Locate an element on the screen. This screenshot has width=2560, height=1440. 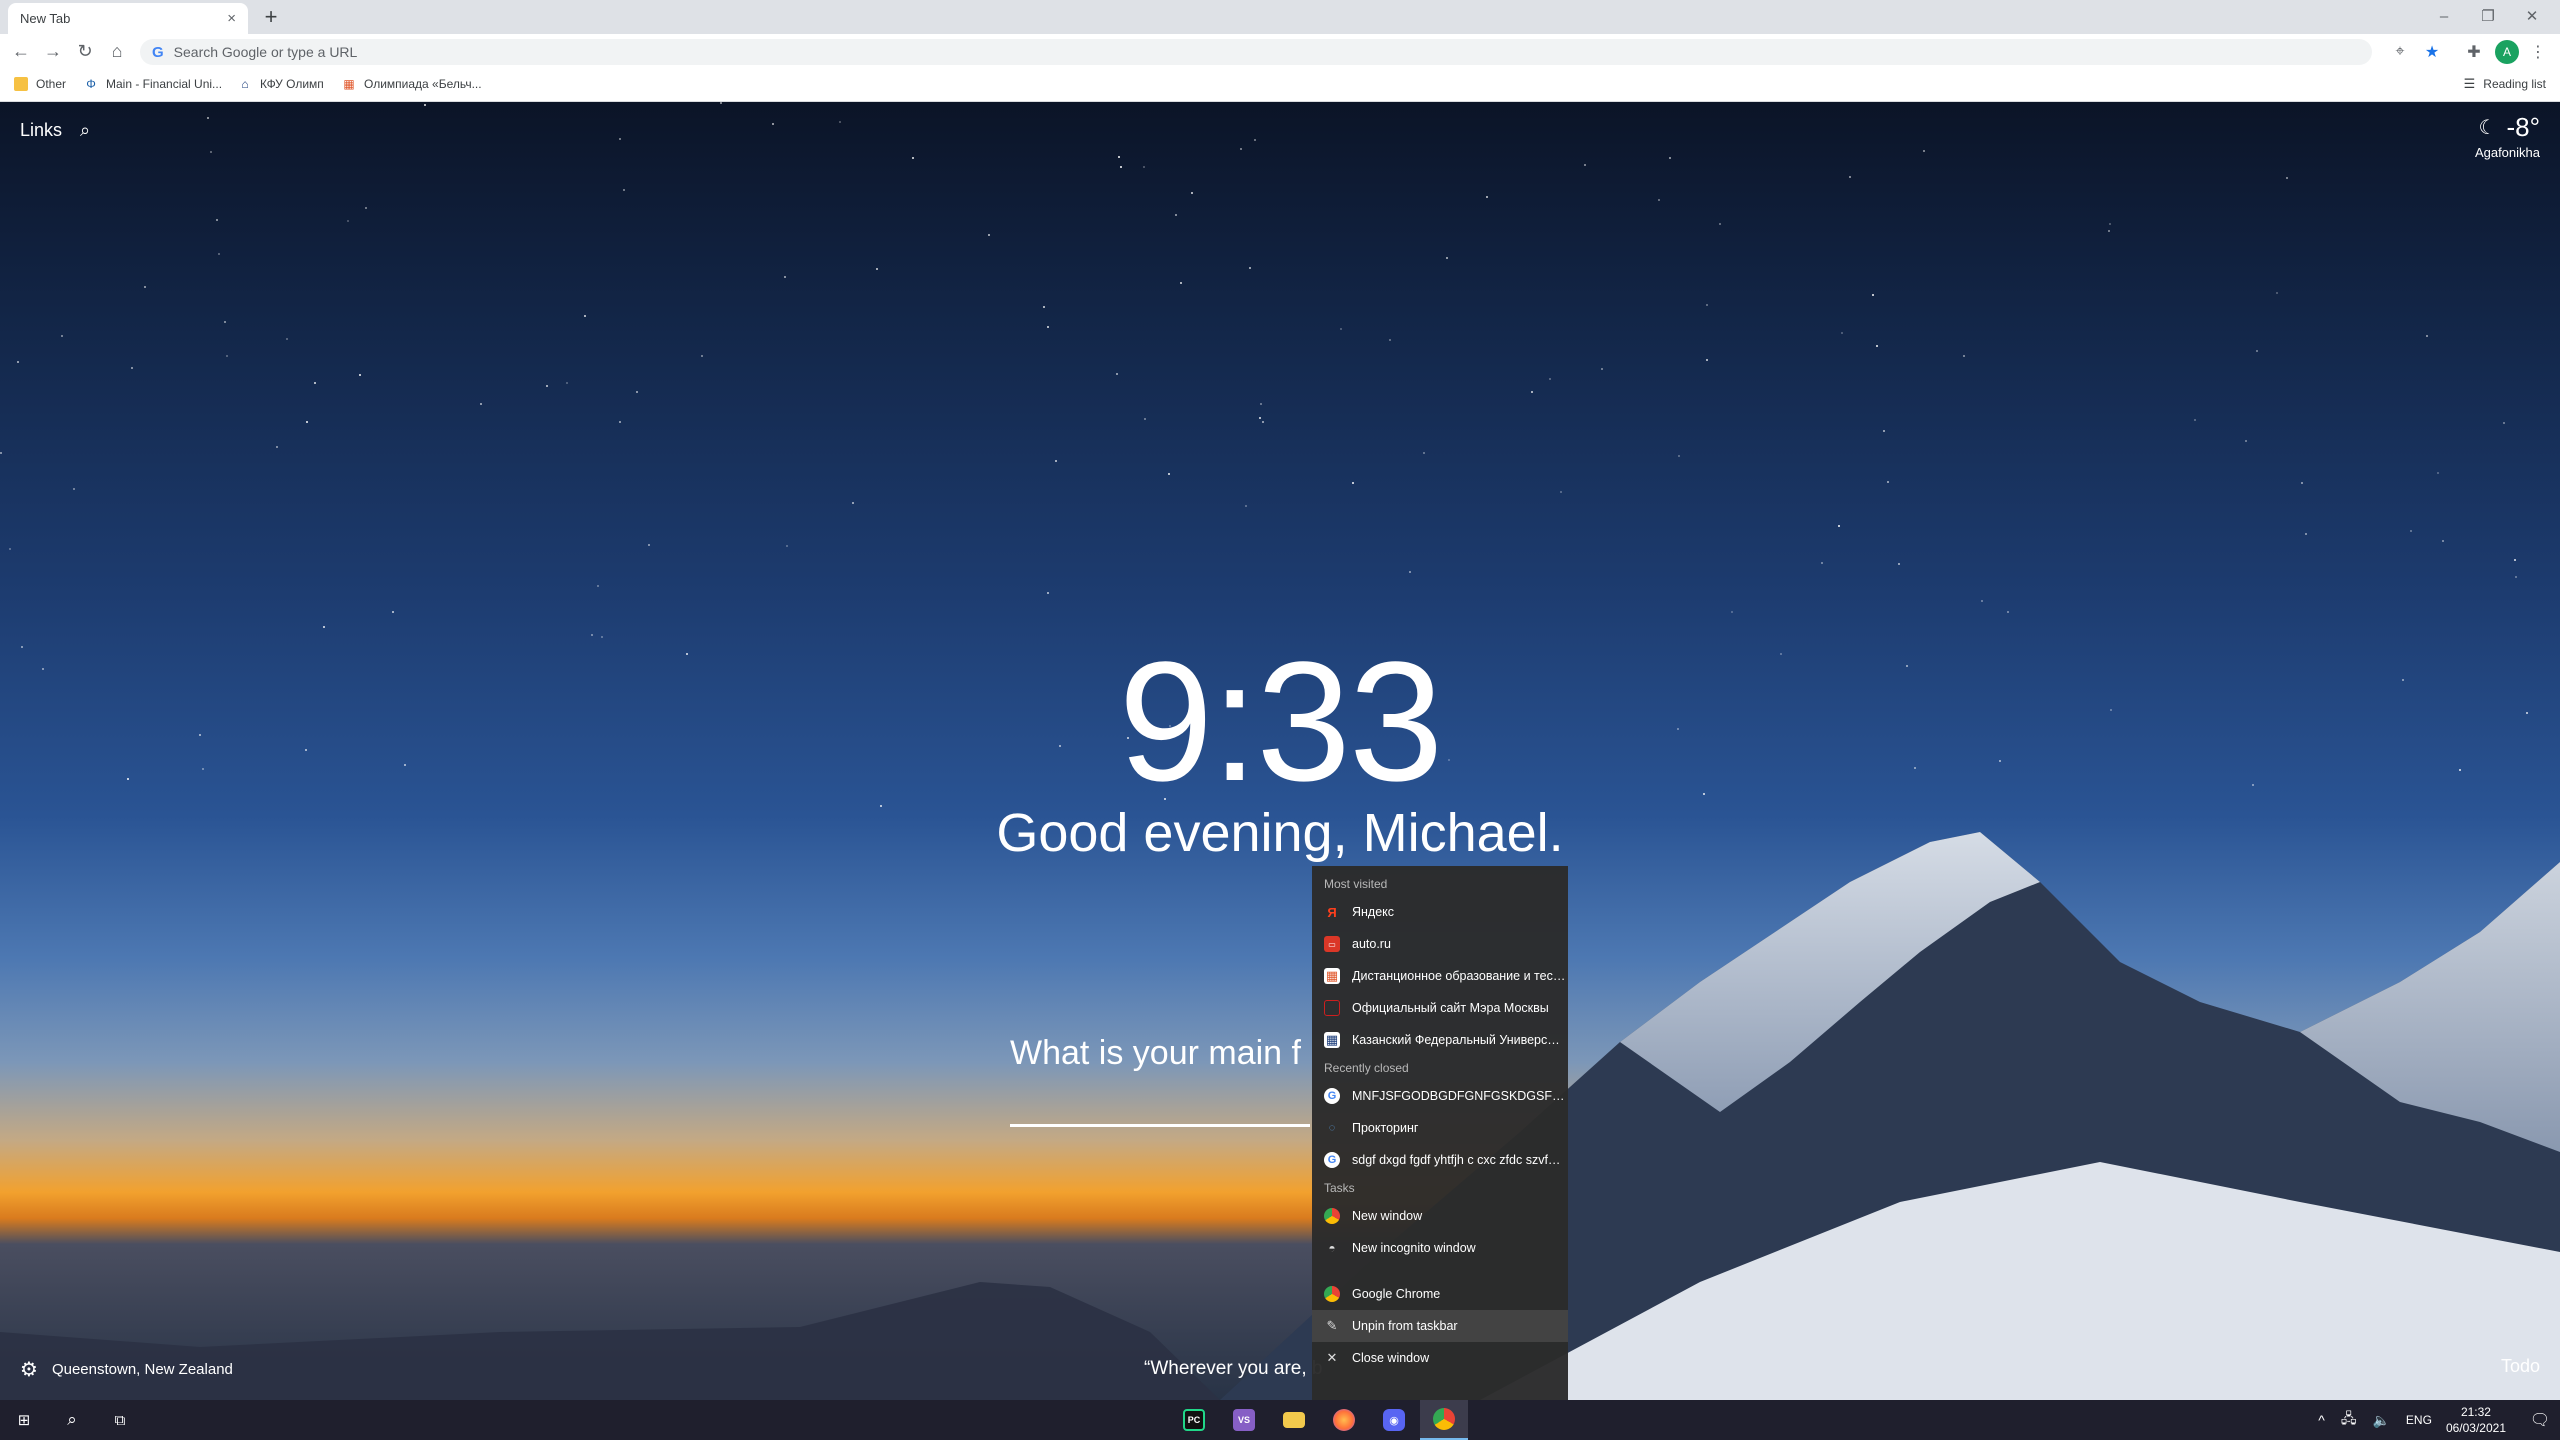
taskbar-date: 06/03/2021 is located at coordinates (2475, 1428).